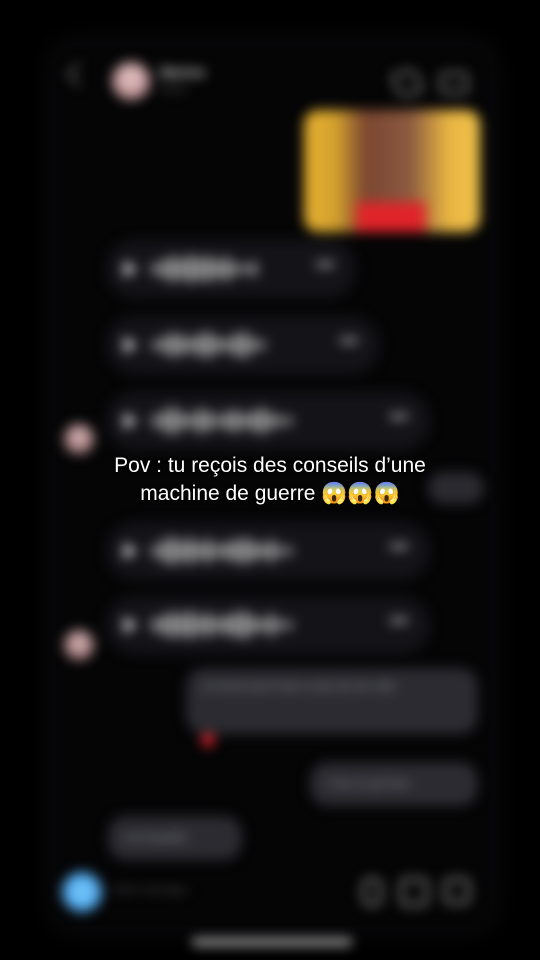 The height and width of the screenshot is (960, 540). What do you see at coordinates (174, 89) in the screenshot?
I see `contact-status: Active` at bounding box center [174, 89].